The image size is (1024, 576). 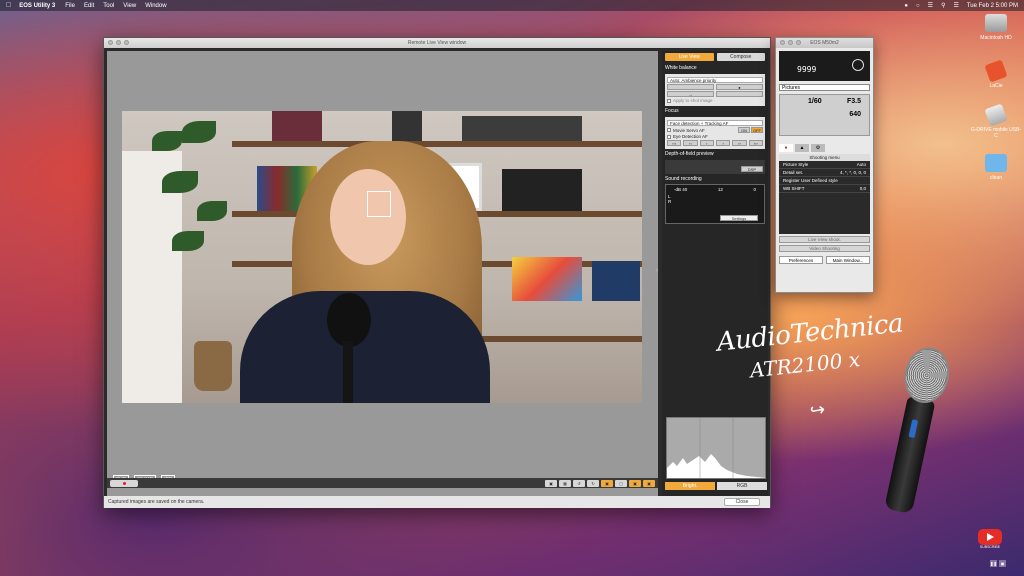 I want to click on wb-eyedropper-icon: ●, so click(x=739, y=87).